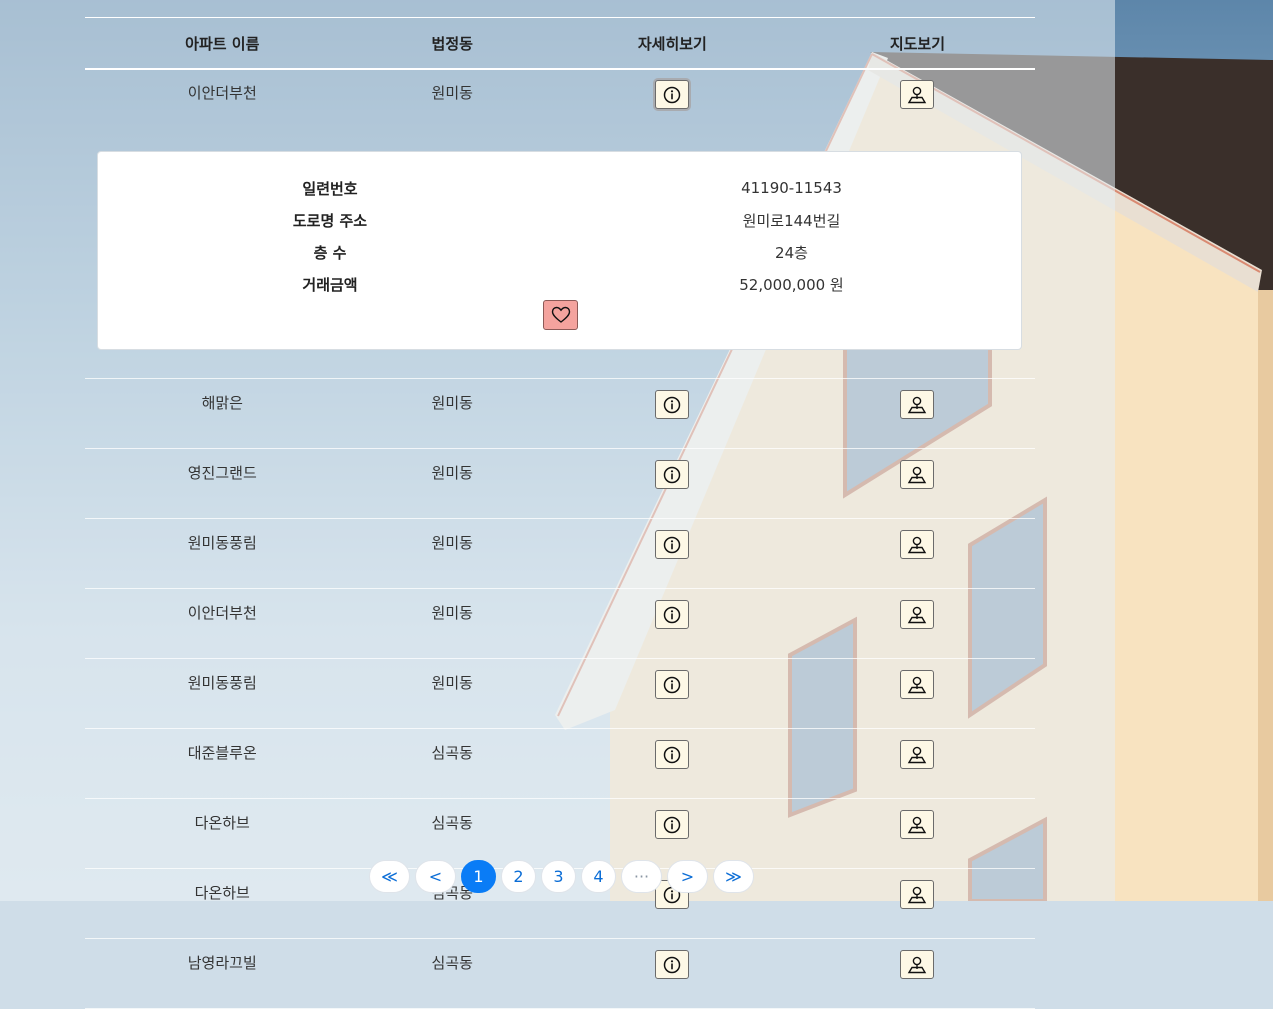 The width and height of the screenshot is (1273, 1009). Describe the element at coordinates (733, 876) in the screenshot. I see `last-page-button: ≫` at that location.